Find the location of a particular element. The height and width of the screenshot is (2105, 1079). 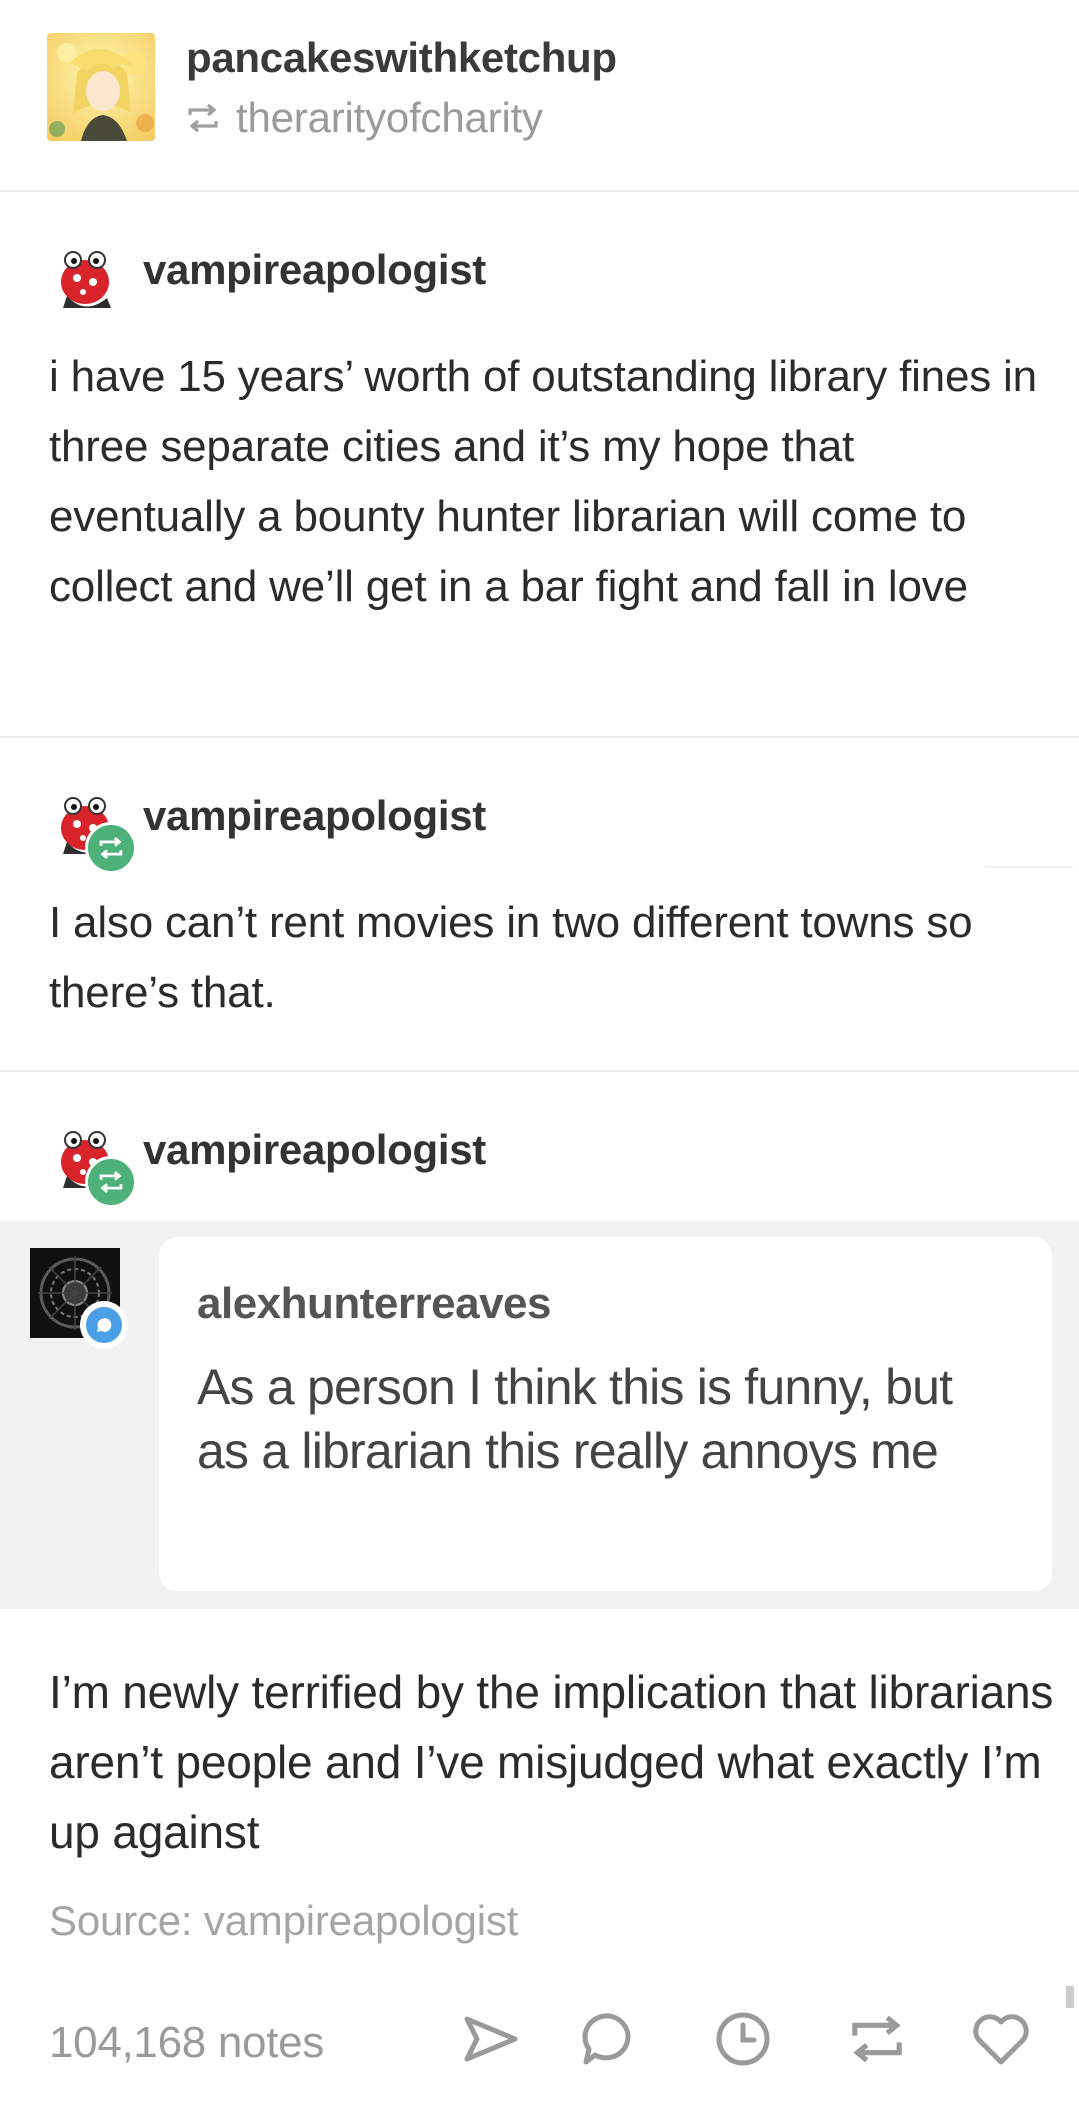

source-line: Source: vampireapologist is located at coordinates (283, 1921).